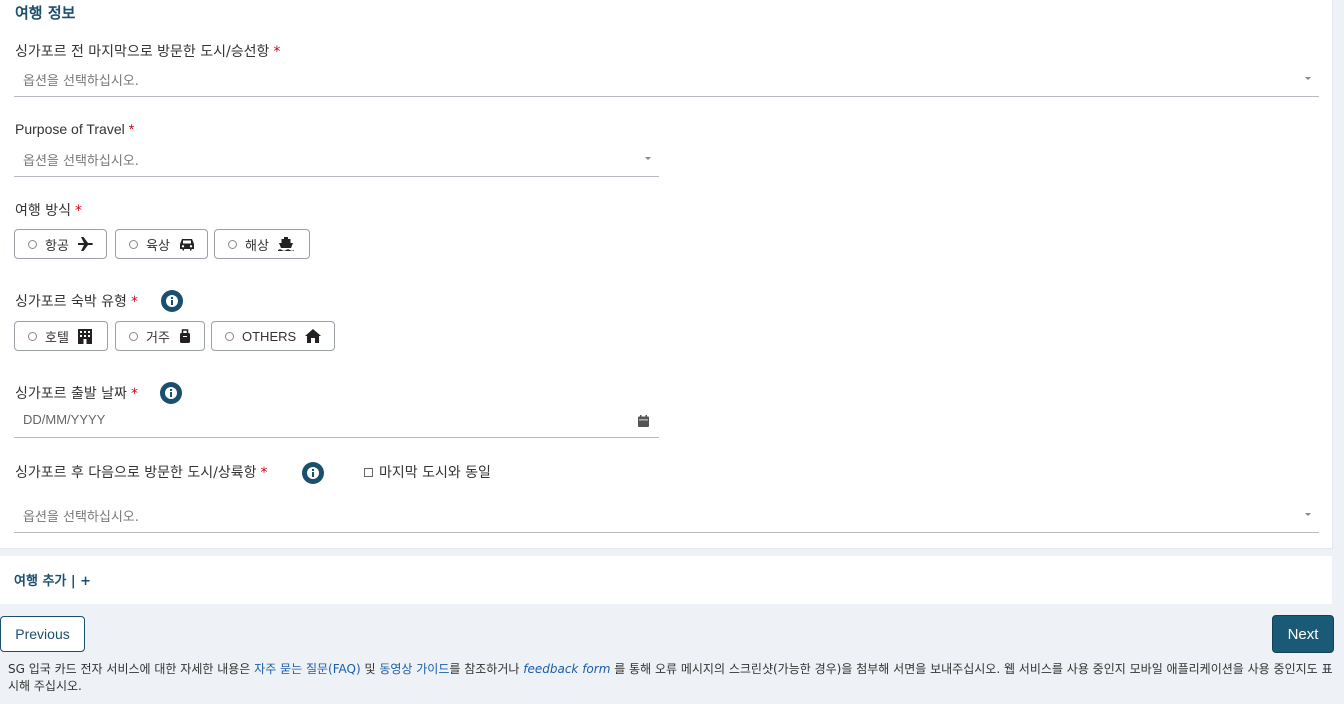 The width and height of the screenshot is (1344, 704). Describe the element at coordinates (666, 78) in the screenshot. I see `last-city-select: 옵션을 선택하십시오.` at that location.